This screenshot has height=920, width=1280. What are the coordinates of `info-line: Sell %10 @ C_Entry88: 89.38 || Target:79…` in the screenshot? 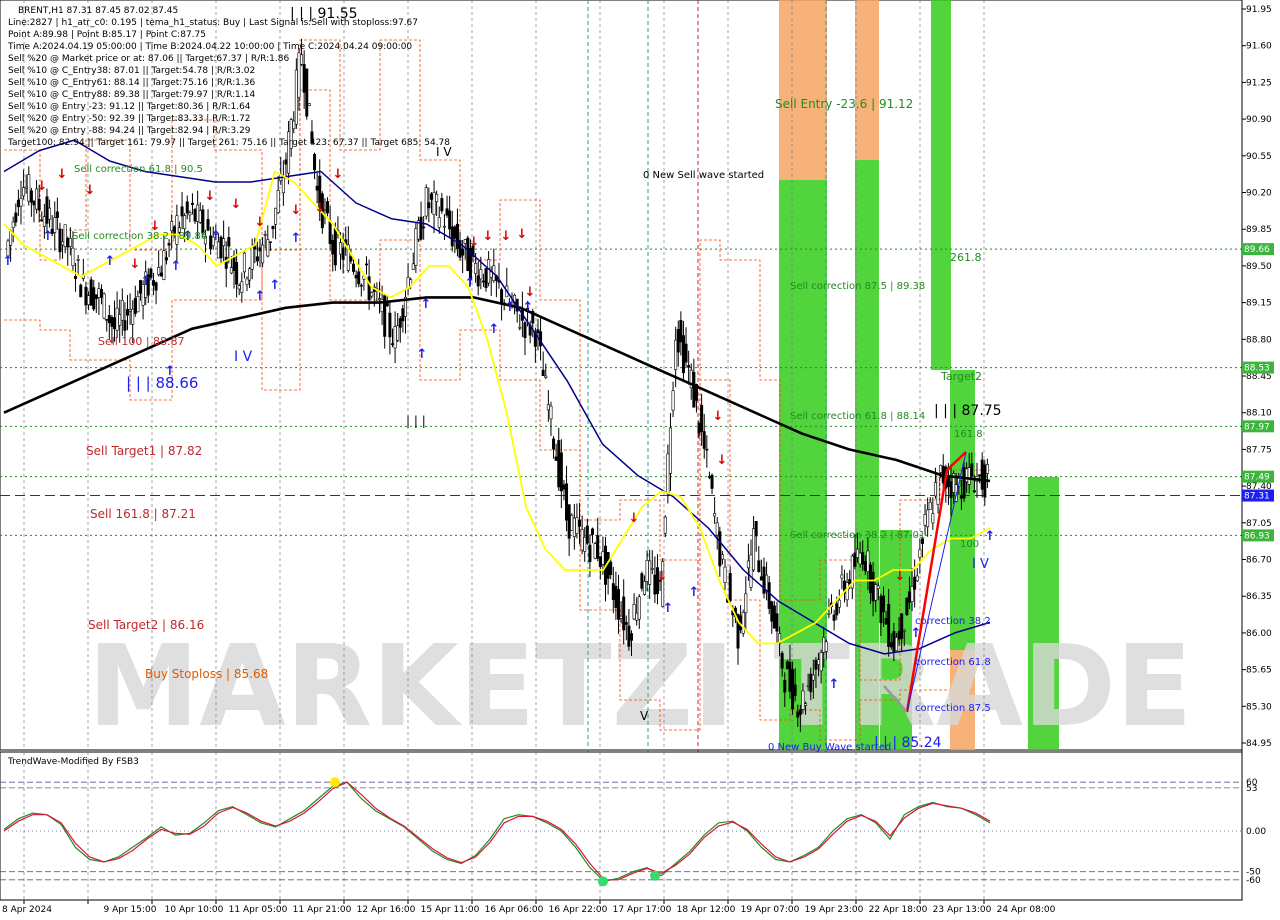 It's located at (131, 95).